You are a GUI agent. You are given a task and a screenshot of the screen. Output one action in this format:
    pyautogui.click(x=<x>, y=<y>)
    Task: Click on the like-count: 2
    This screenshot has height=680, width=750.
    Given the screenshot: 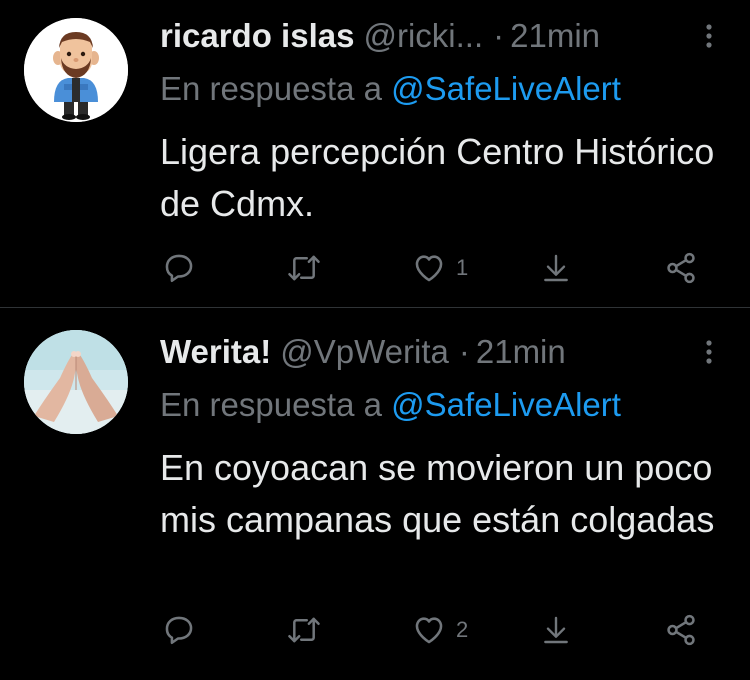 What is the action you would take?
    pyautogui.click(x=462, y=629)
    